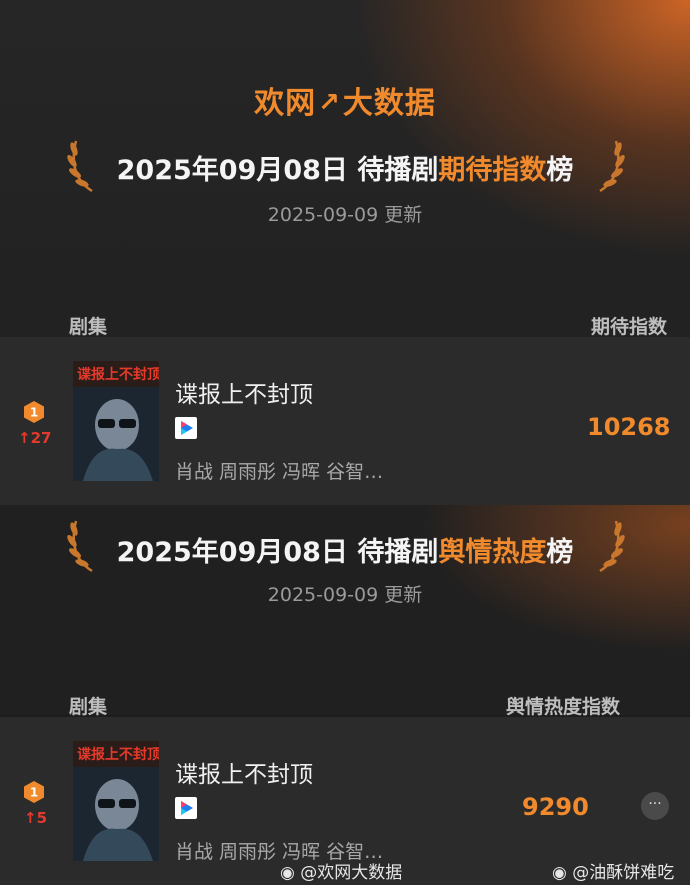  What do you see at coordinates (329, 103) in the screenshot?
I see `brand-arrow-icon: ↗` at bounding box center [329, 103].